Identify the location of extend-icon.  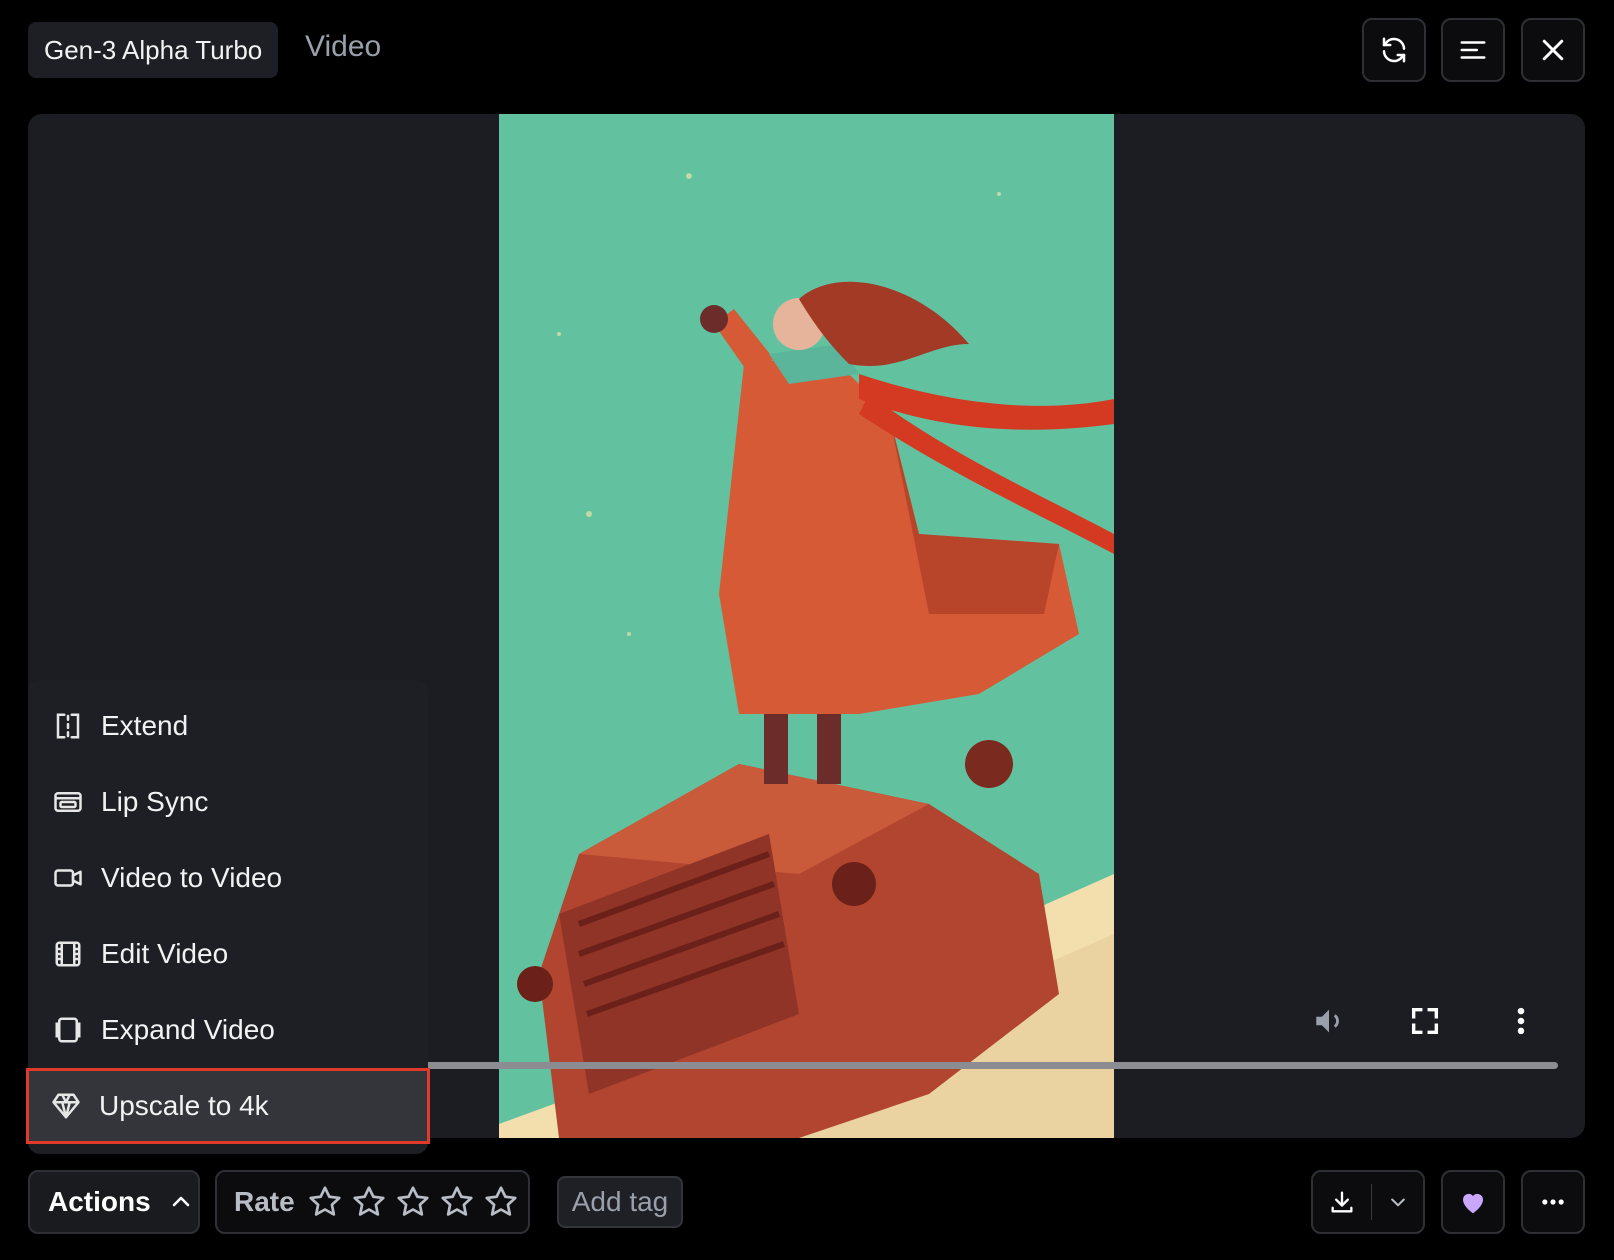
(68, 726).